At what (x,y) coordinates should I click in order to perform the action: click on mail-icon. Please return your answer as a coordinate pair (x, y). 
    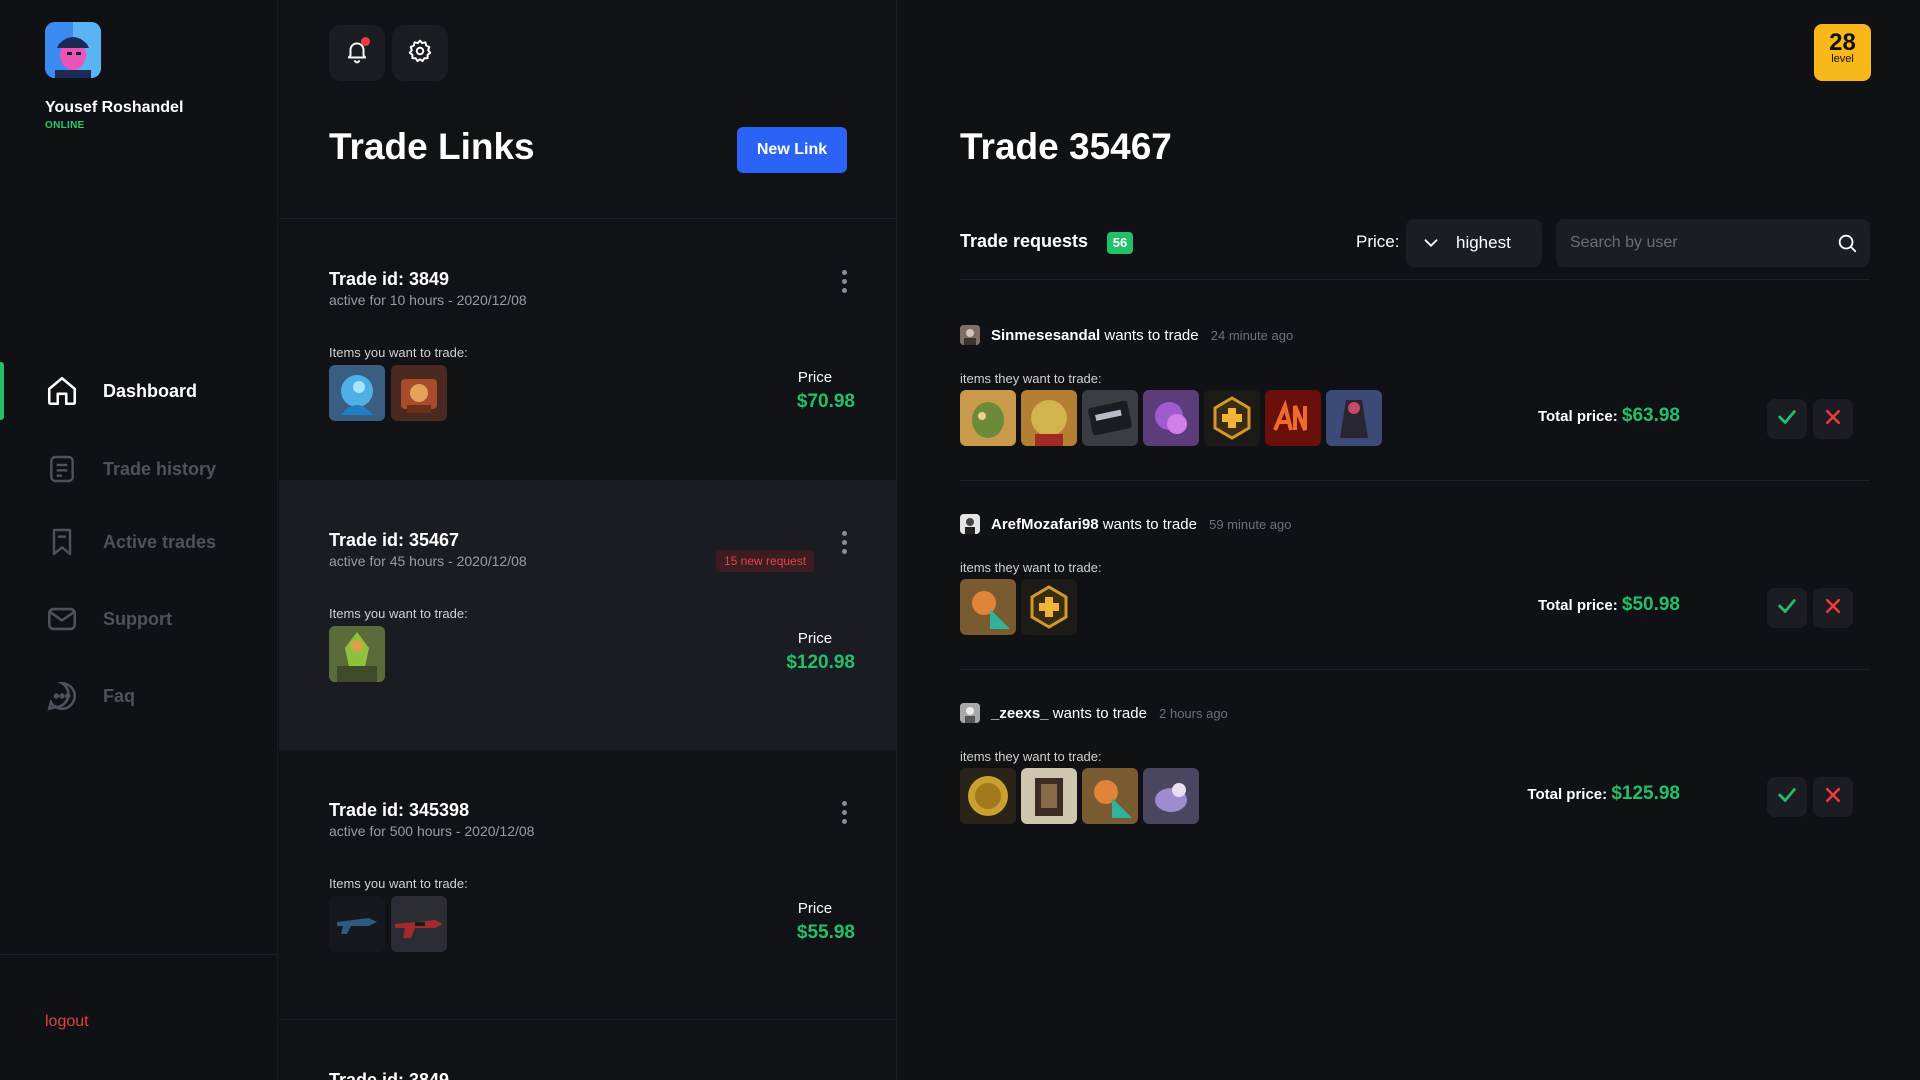
    Looking at the image, I should click on (62, 619).